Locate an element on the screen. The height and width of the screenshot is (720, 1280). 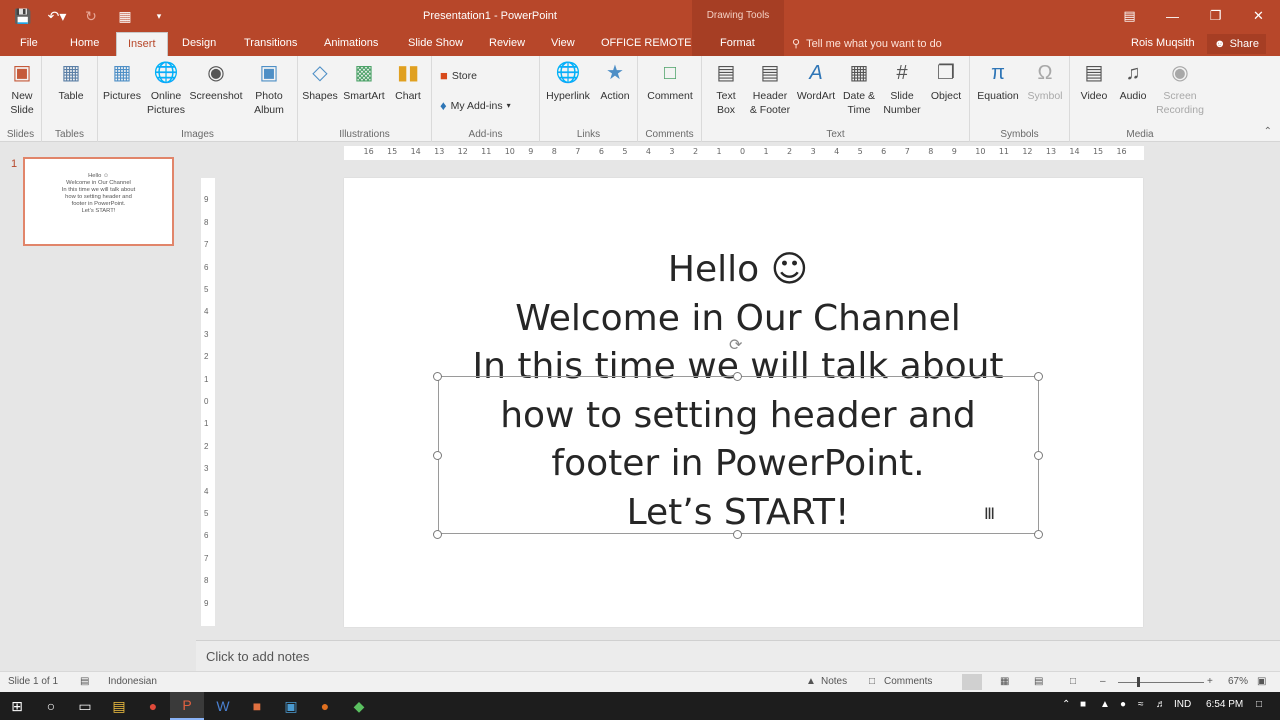
audio-button: ♫ Audio is located at coordinates (1133, 81).